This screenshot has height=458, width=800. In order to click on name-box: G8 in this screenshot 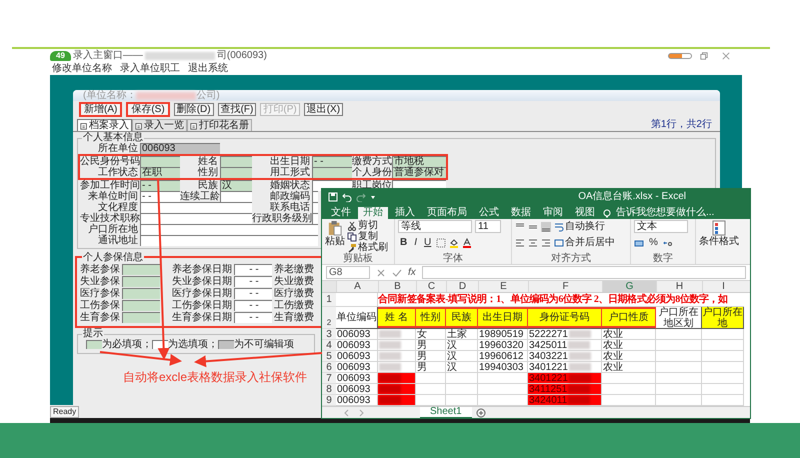, I will do `click(348, 272)`.